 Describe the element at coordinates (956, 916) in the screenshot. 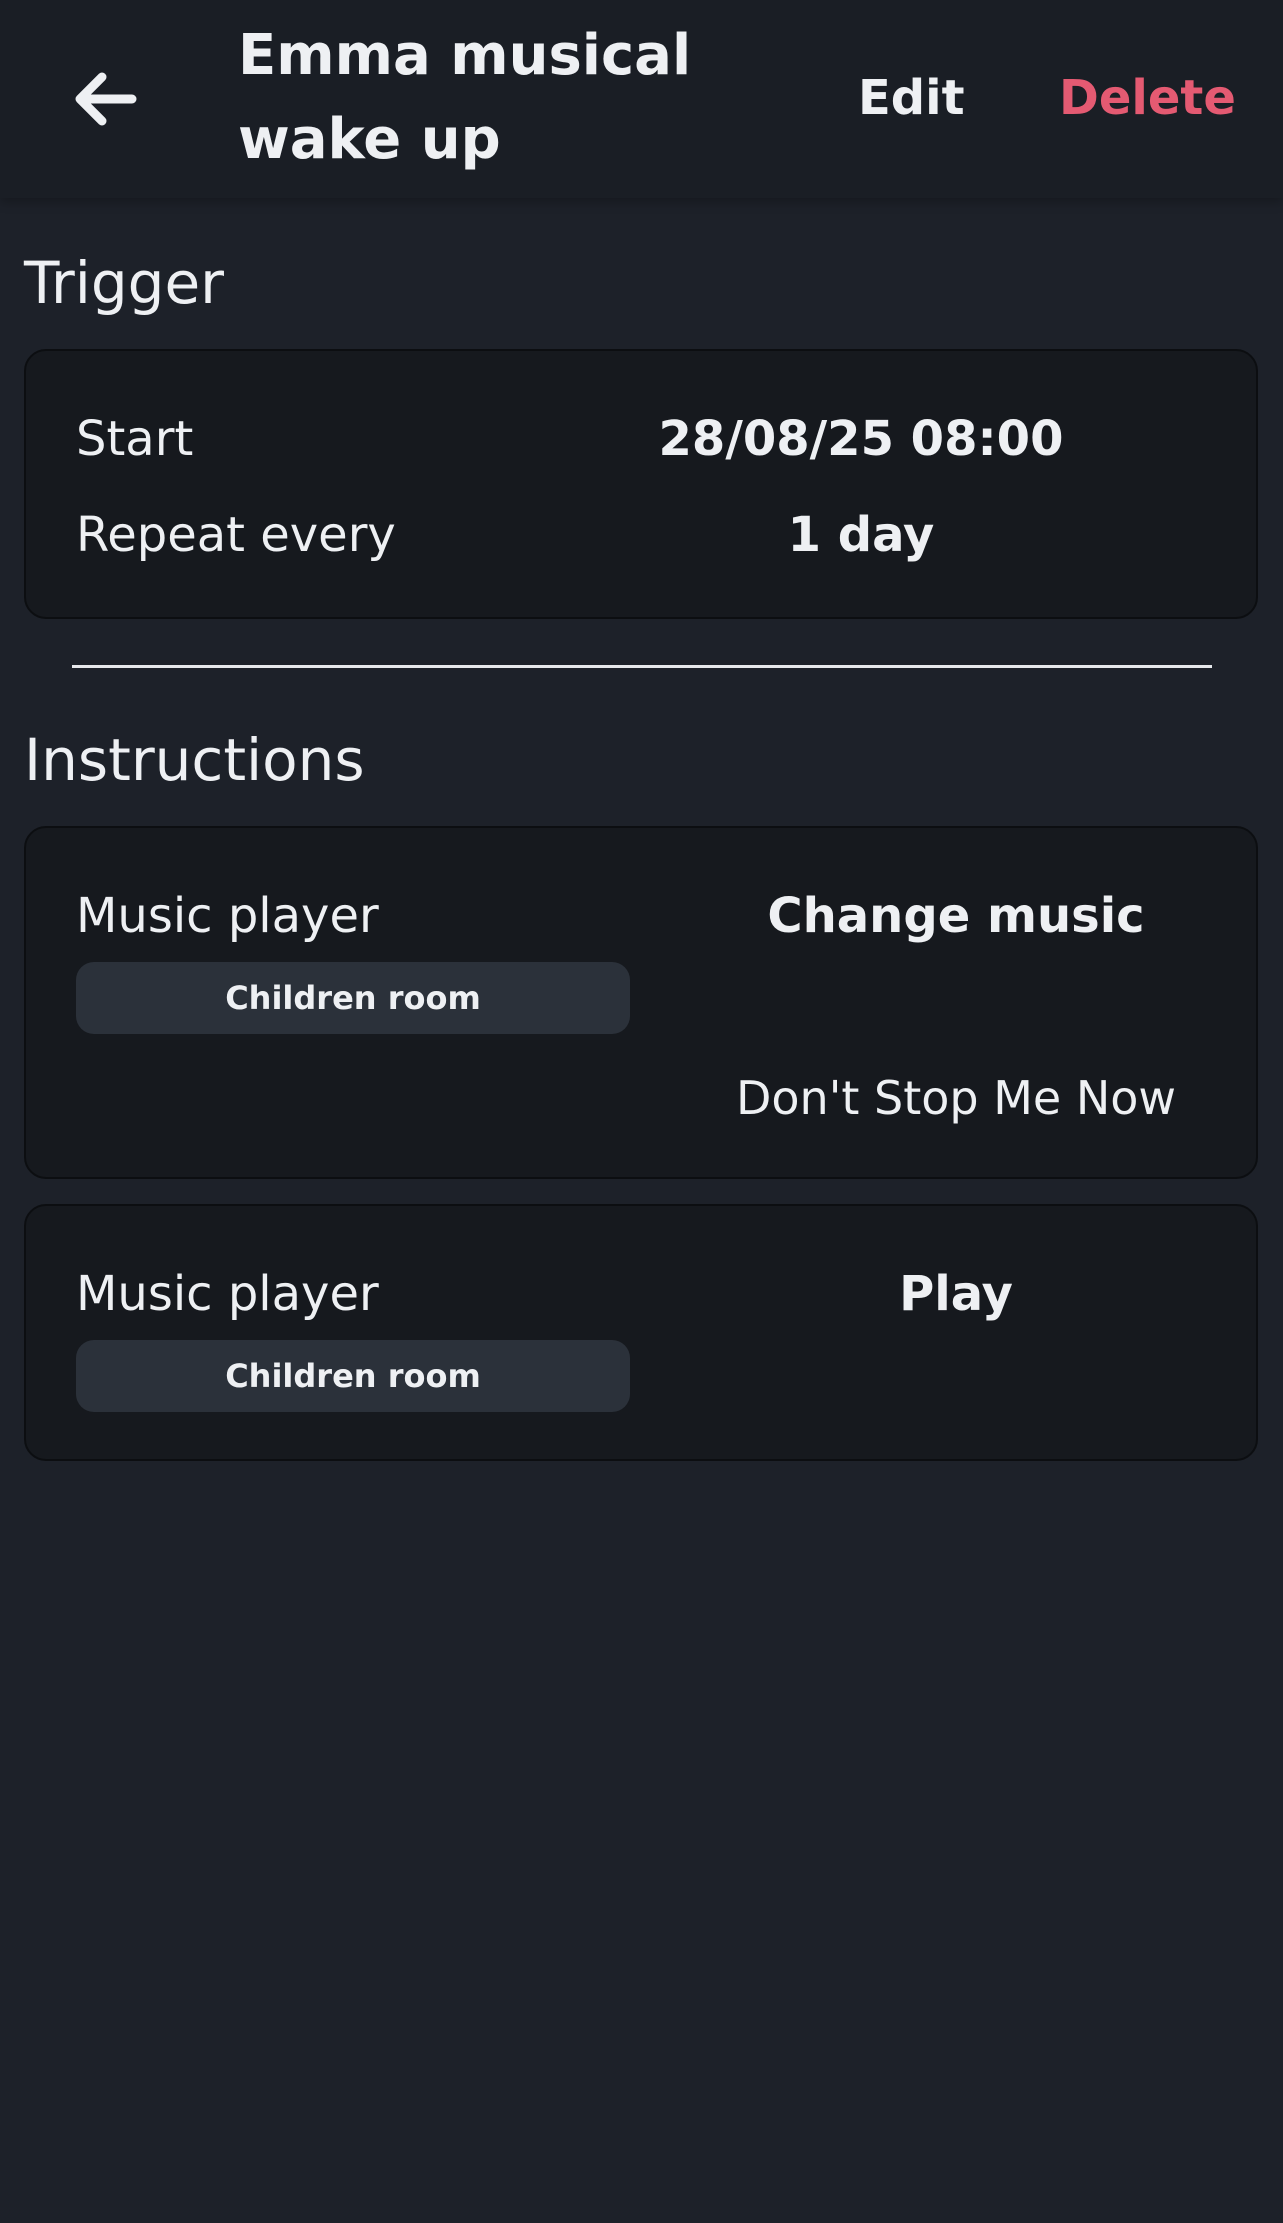

I see `action-label: Change music` at that location.